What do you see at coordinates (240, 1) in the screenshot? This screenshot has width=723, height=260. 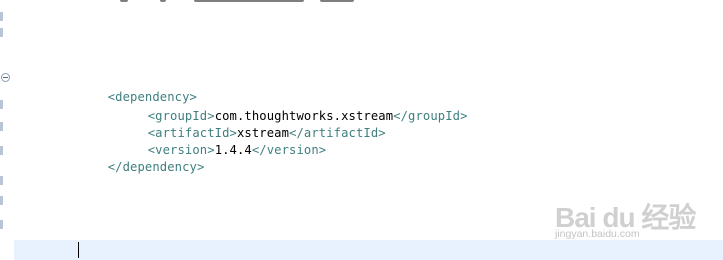 I see `clipped-code-line` at bounding box center [240, 1].